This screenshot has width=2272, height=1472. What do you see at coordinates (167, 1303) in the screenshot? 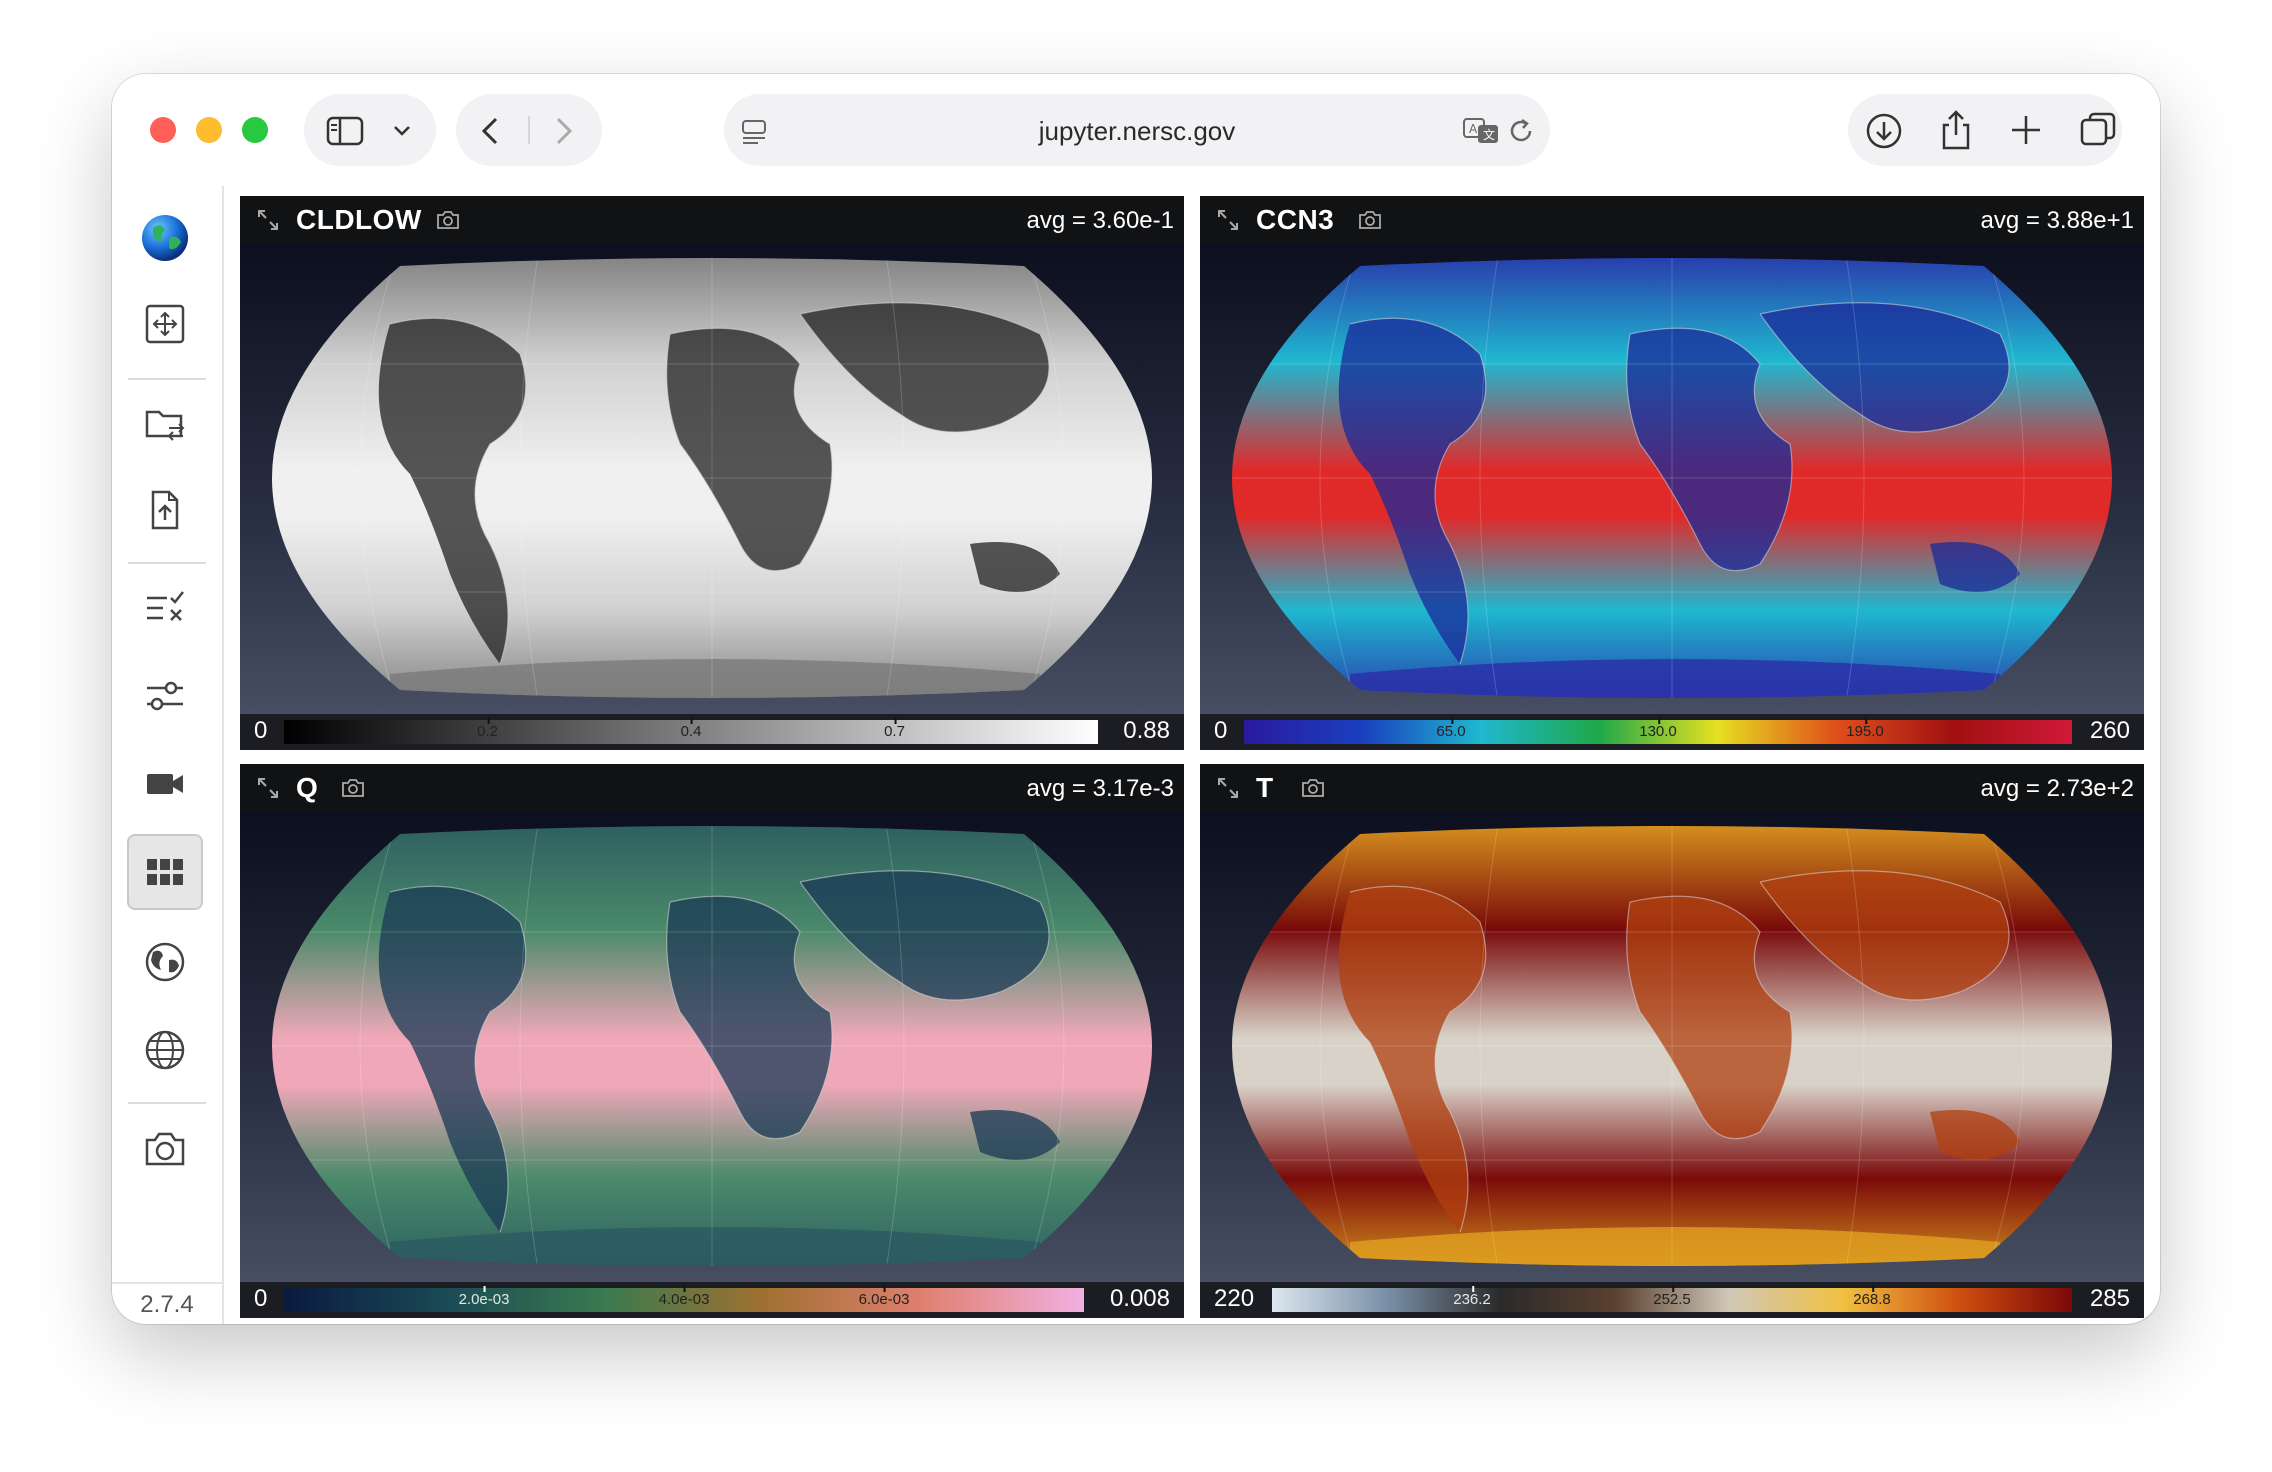
I see `version-label: 2.7.4` at bounding box center [167, 1303].